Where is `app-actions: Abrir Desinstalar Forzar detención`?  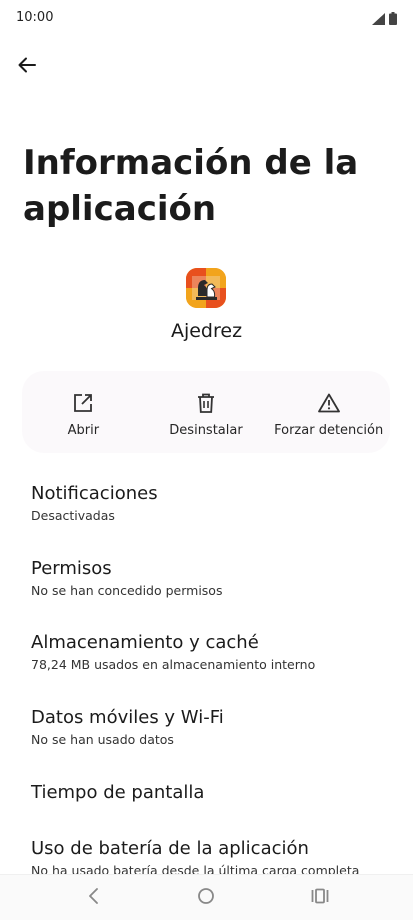 app-actions: Abrir Desinstalar Forzar detención is located at coordinates (206, 412).